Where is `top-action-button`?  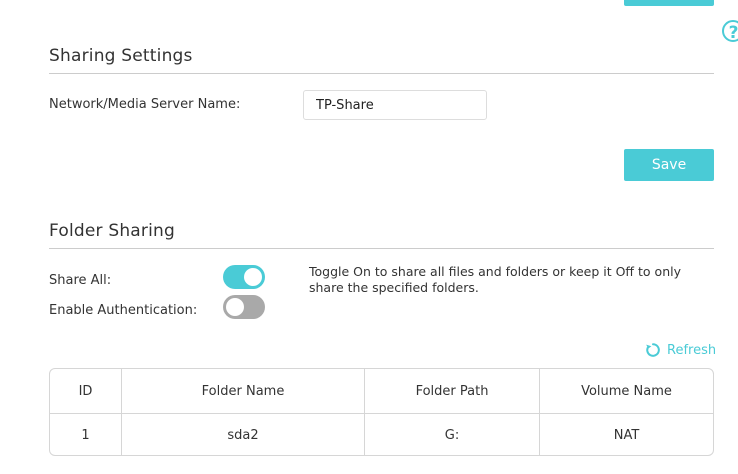
top-action-button is located at coordinates (669, 3).